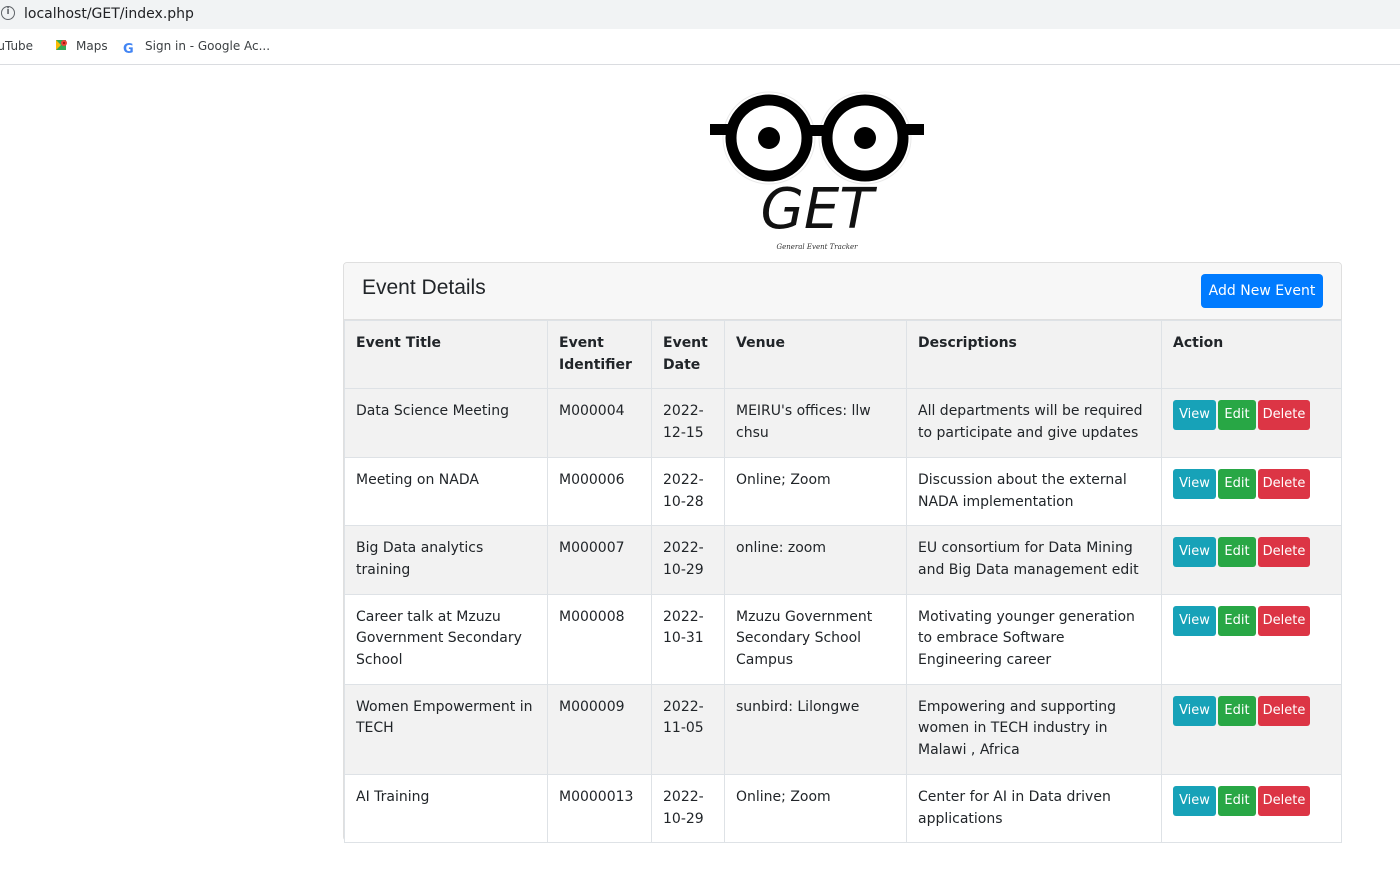 This screenshot has width=1400, height=890. I want to click on event-identifier-cell: M000006, so click(599, 491).